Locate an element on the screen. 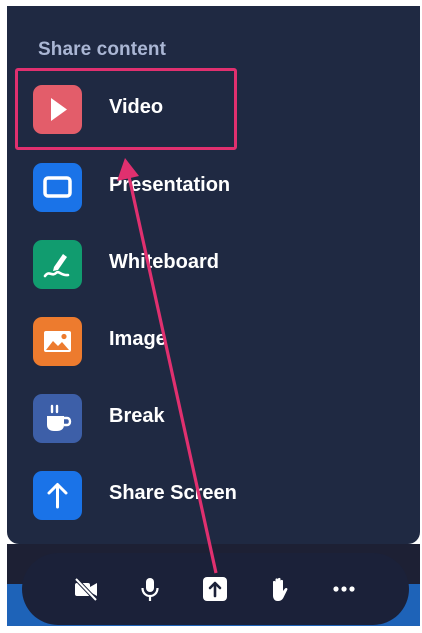  menu-item-label: Image is located at coordinates (138, 339).